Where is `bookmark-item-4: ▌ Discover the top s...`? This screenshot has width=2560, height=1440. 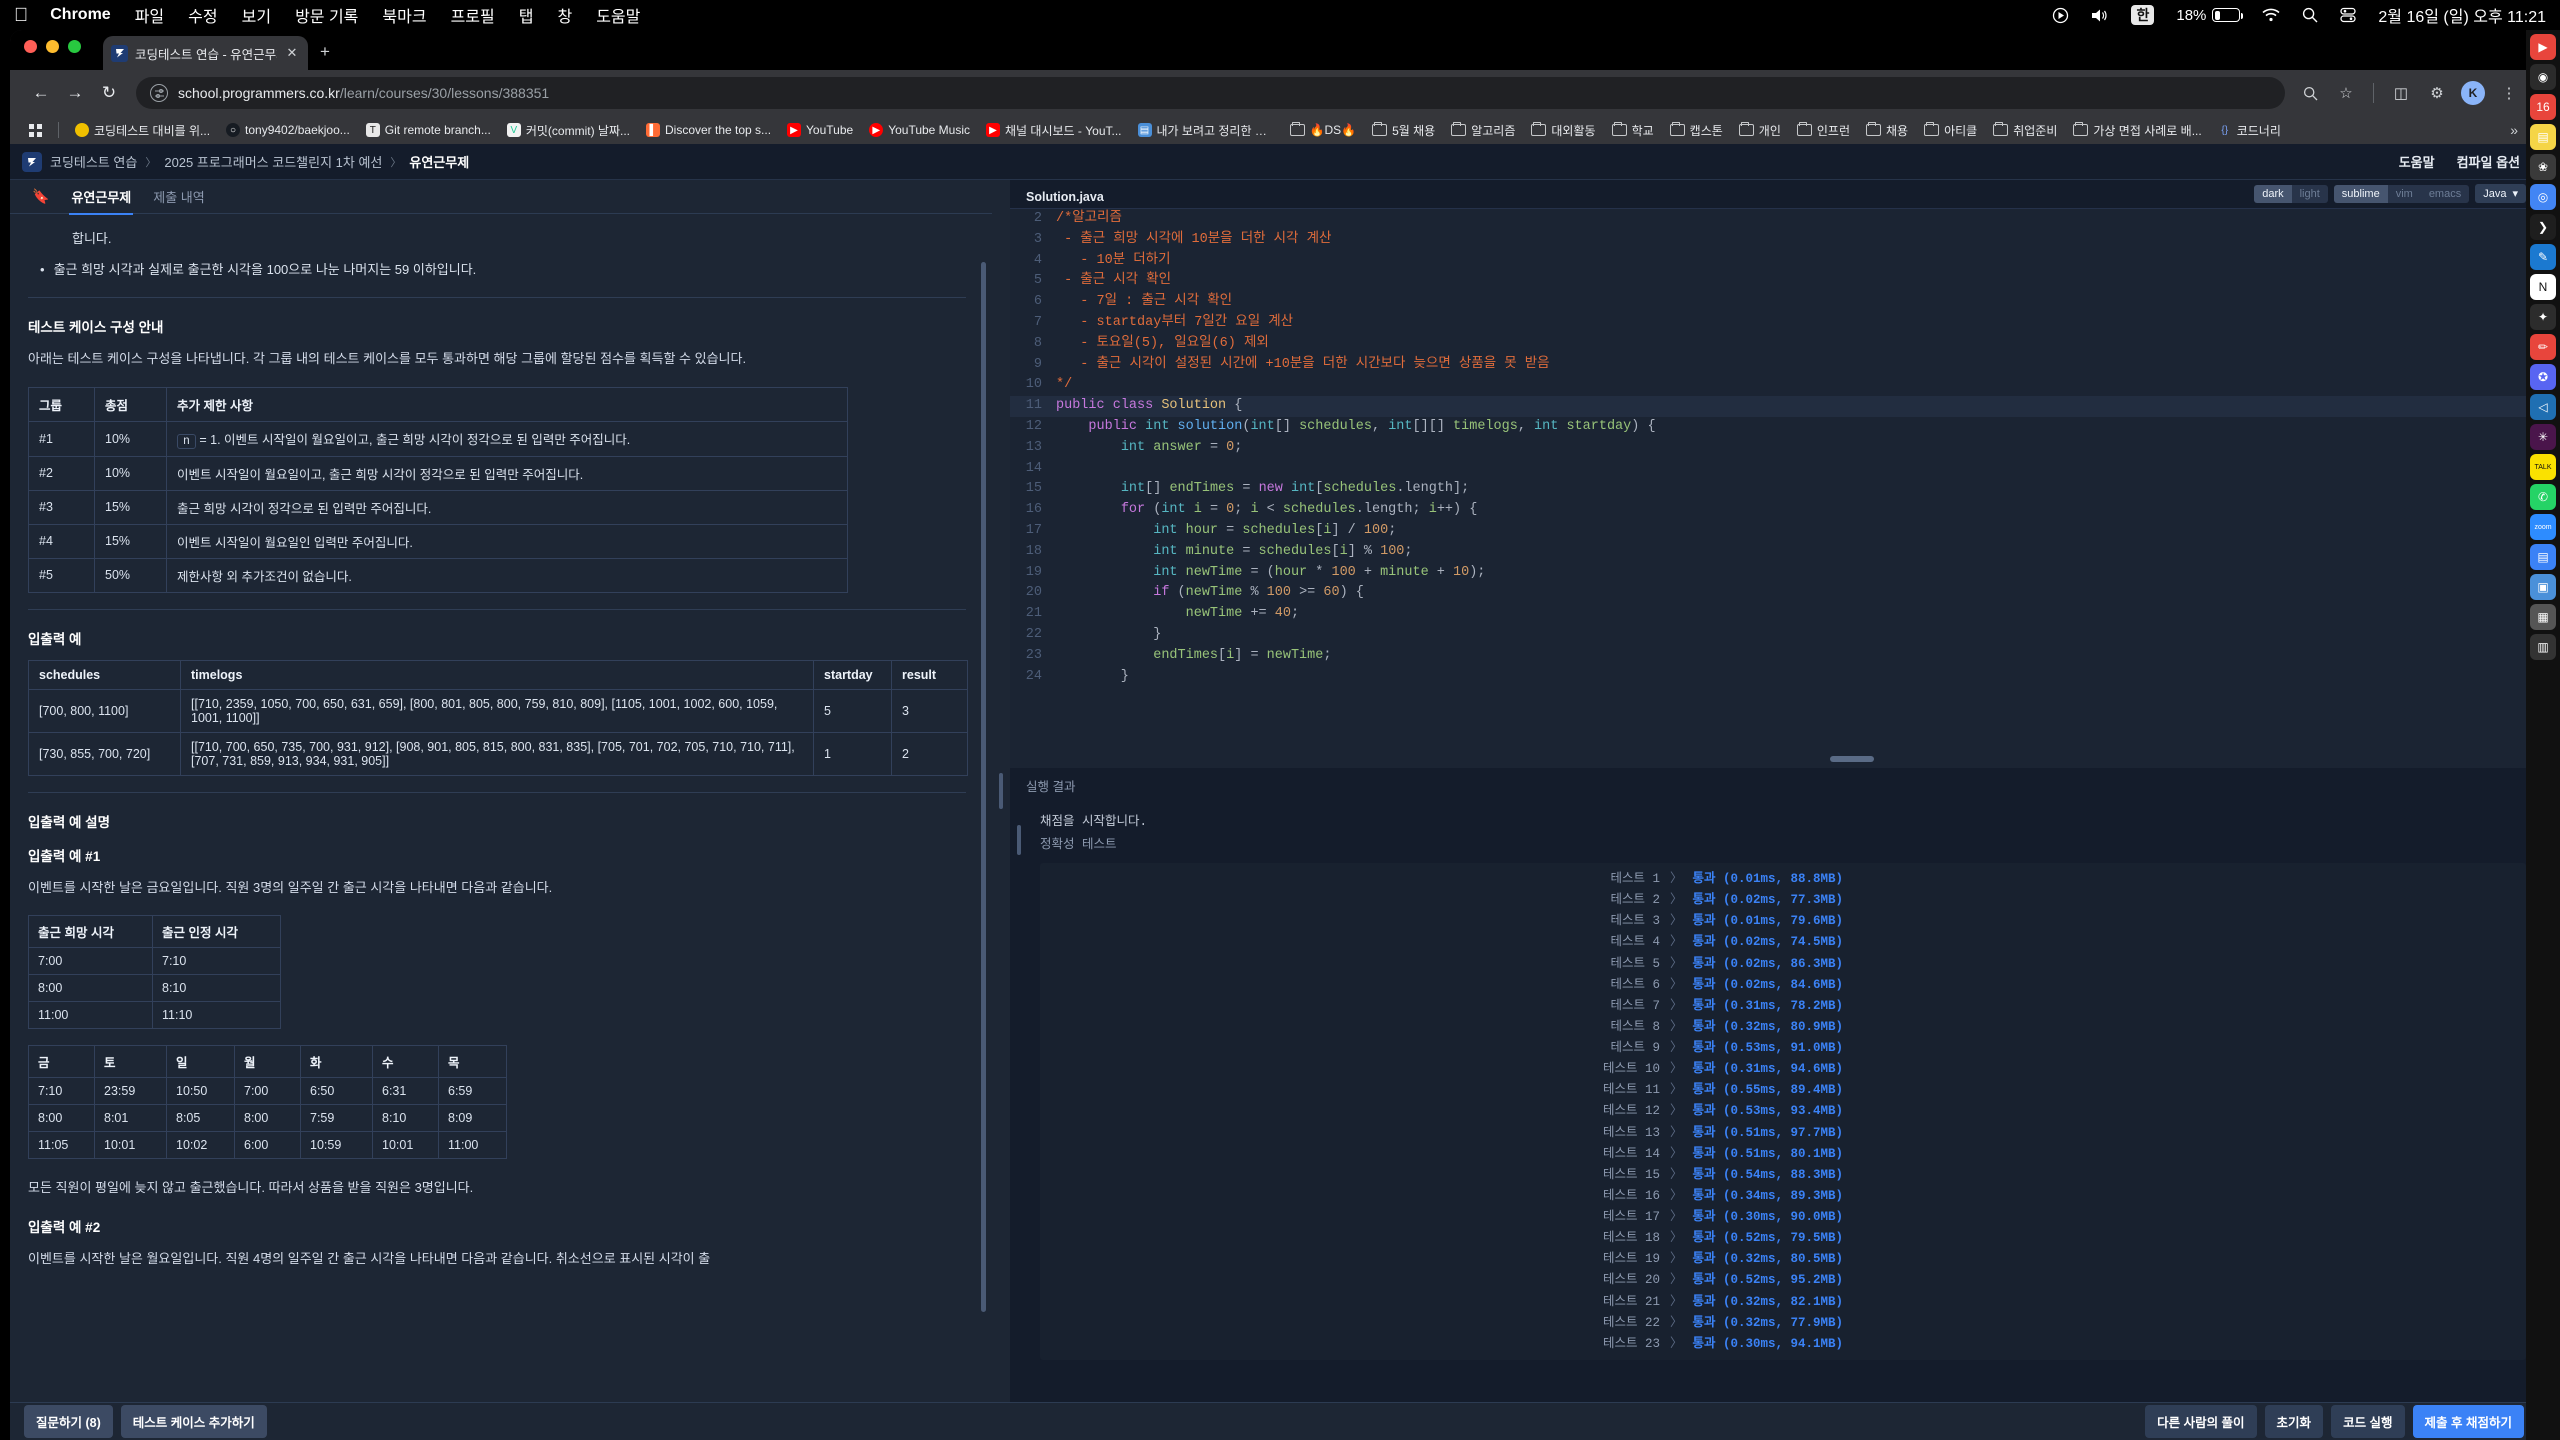
bookmark-item-4: ▌ Discover the top s... is located at coordinates (708, 130).